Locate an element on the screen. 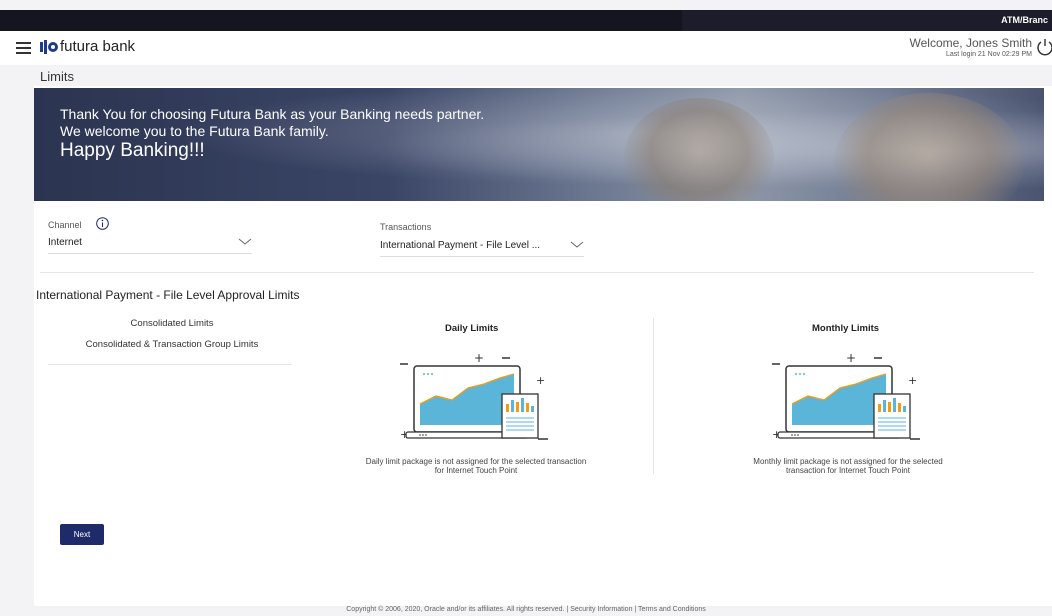  welcome-text: Welcome, Jones Smith is located at coordinates (971, 43).